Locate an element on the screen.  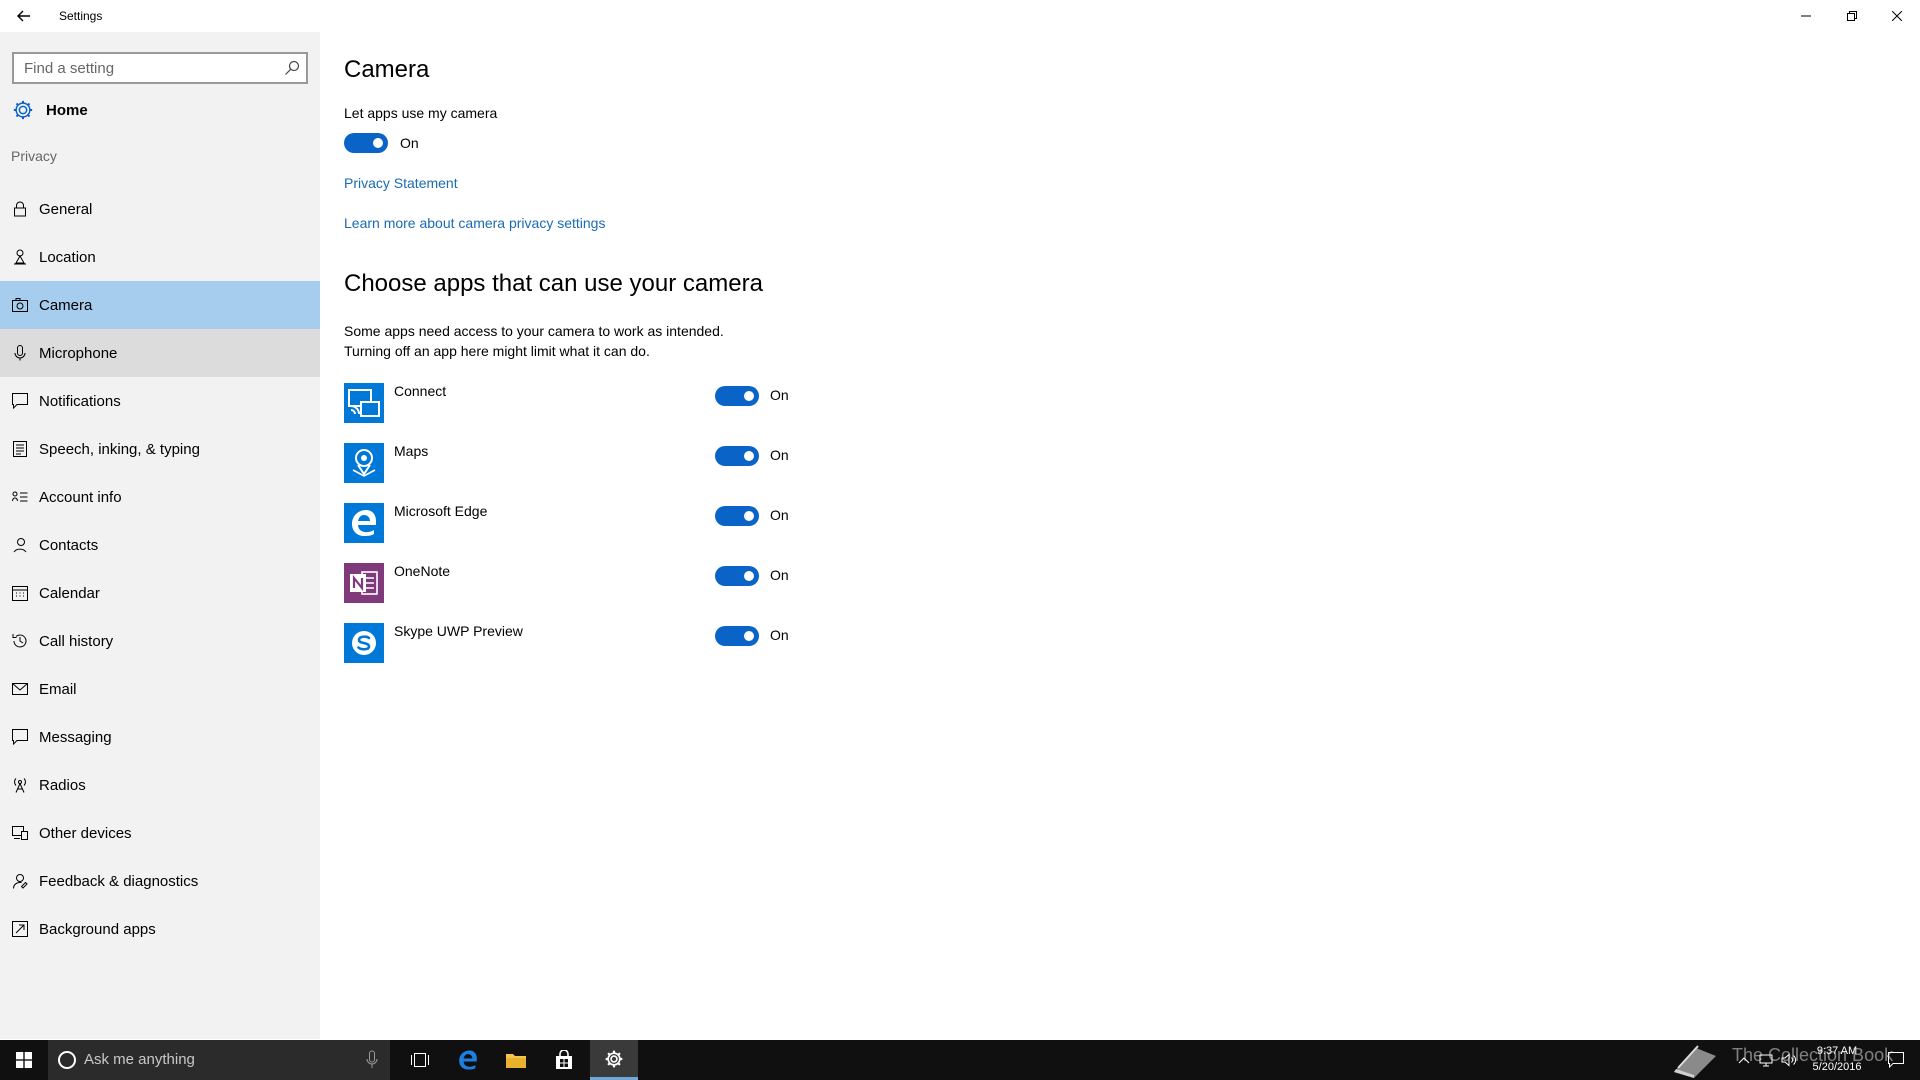
task-view-button is located at coordinates (420, 1060).